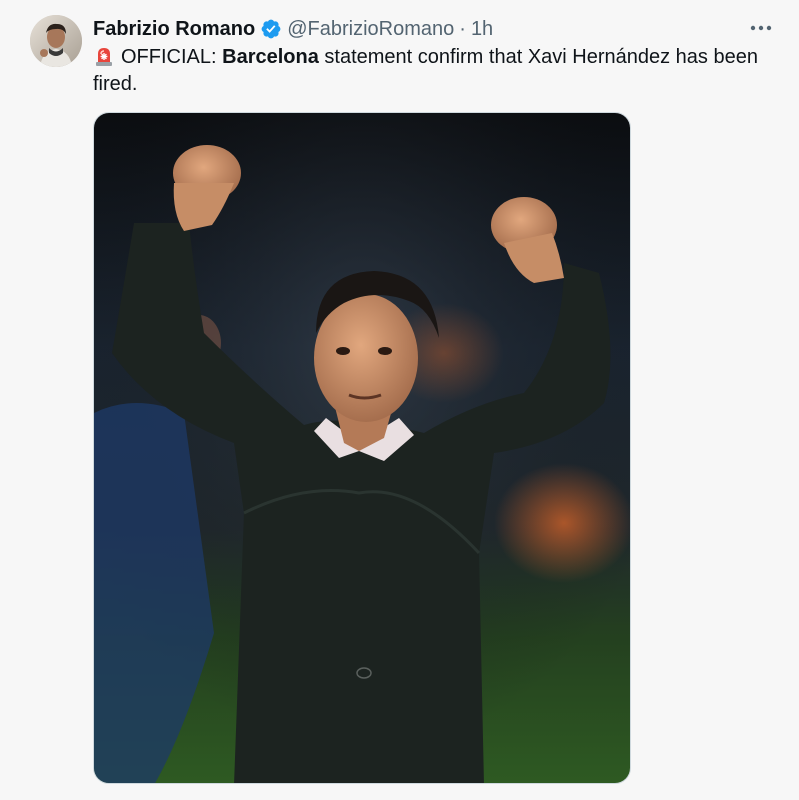  What do you see at coordinates (174, 29) in the screenshot?
I see `display-name: Fabrizio Romano` at bounding box center [174, 29].